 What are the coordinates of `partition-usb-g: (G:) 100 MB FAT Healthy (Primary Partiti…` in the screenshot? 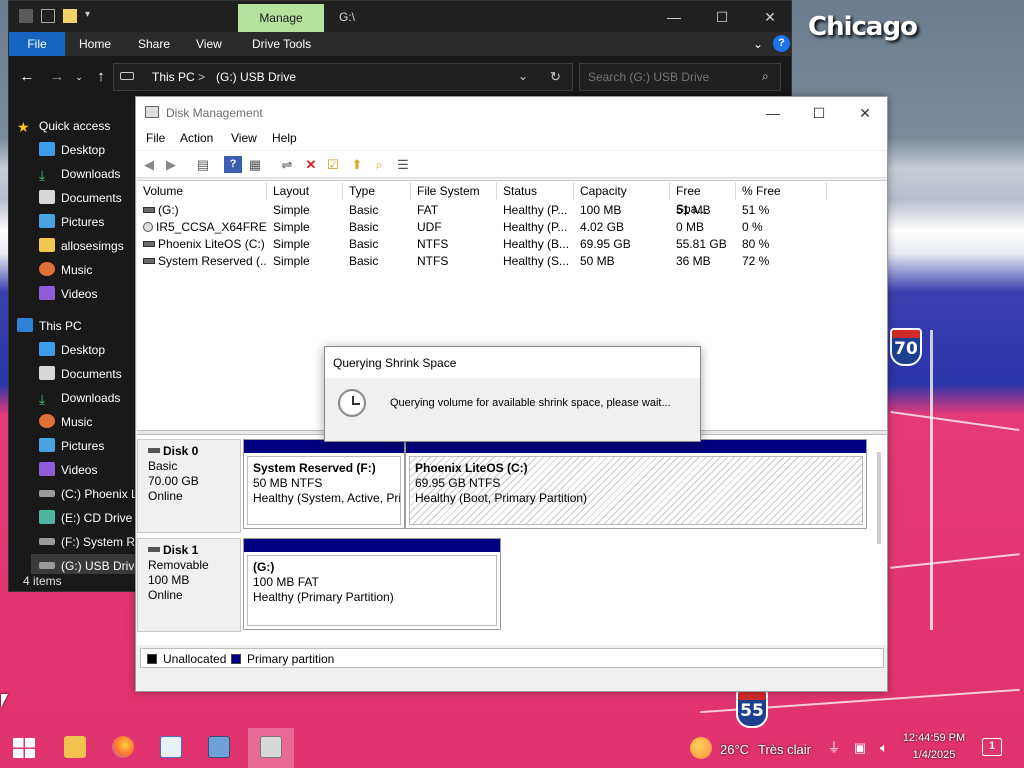 It's located at (372, 584).